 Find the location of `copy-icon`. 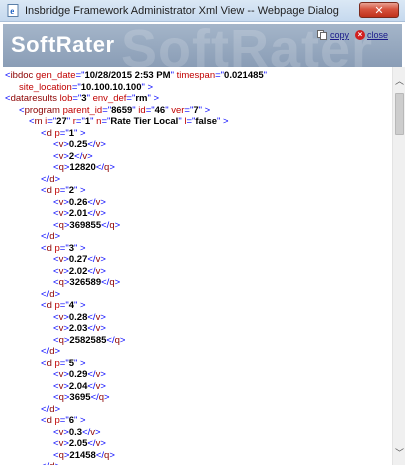

copy-icon is located at coordinates (322, 35).